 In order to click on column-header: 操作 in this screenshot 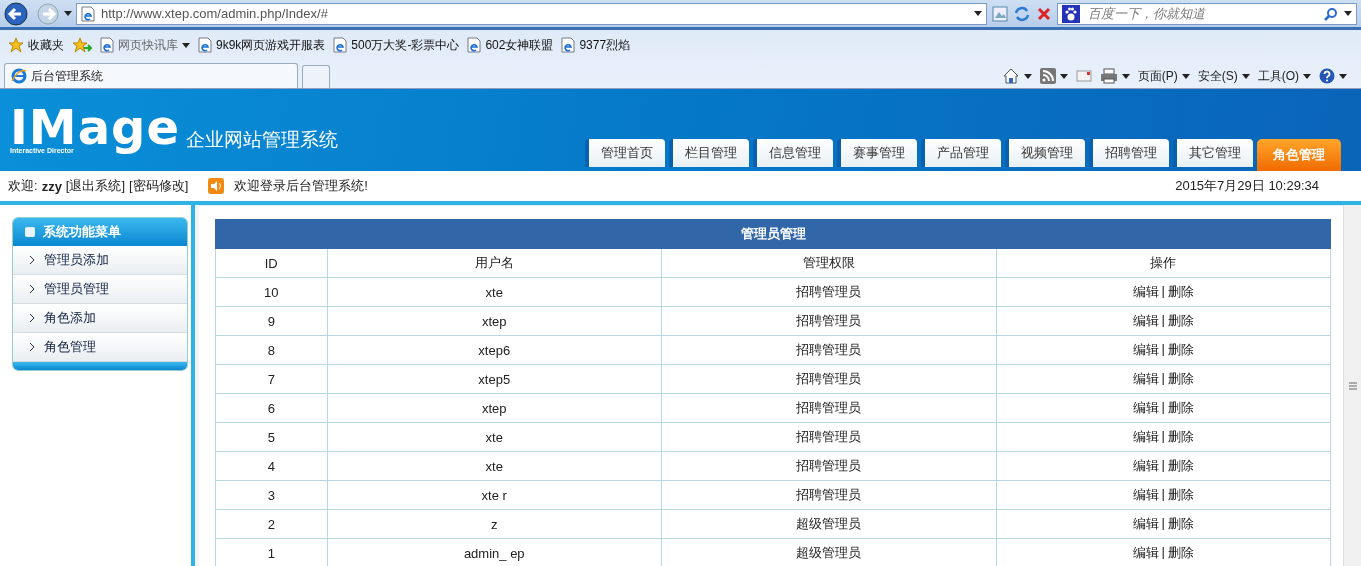, I will do `click(1163, 263)`.